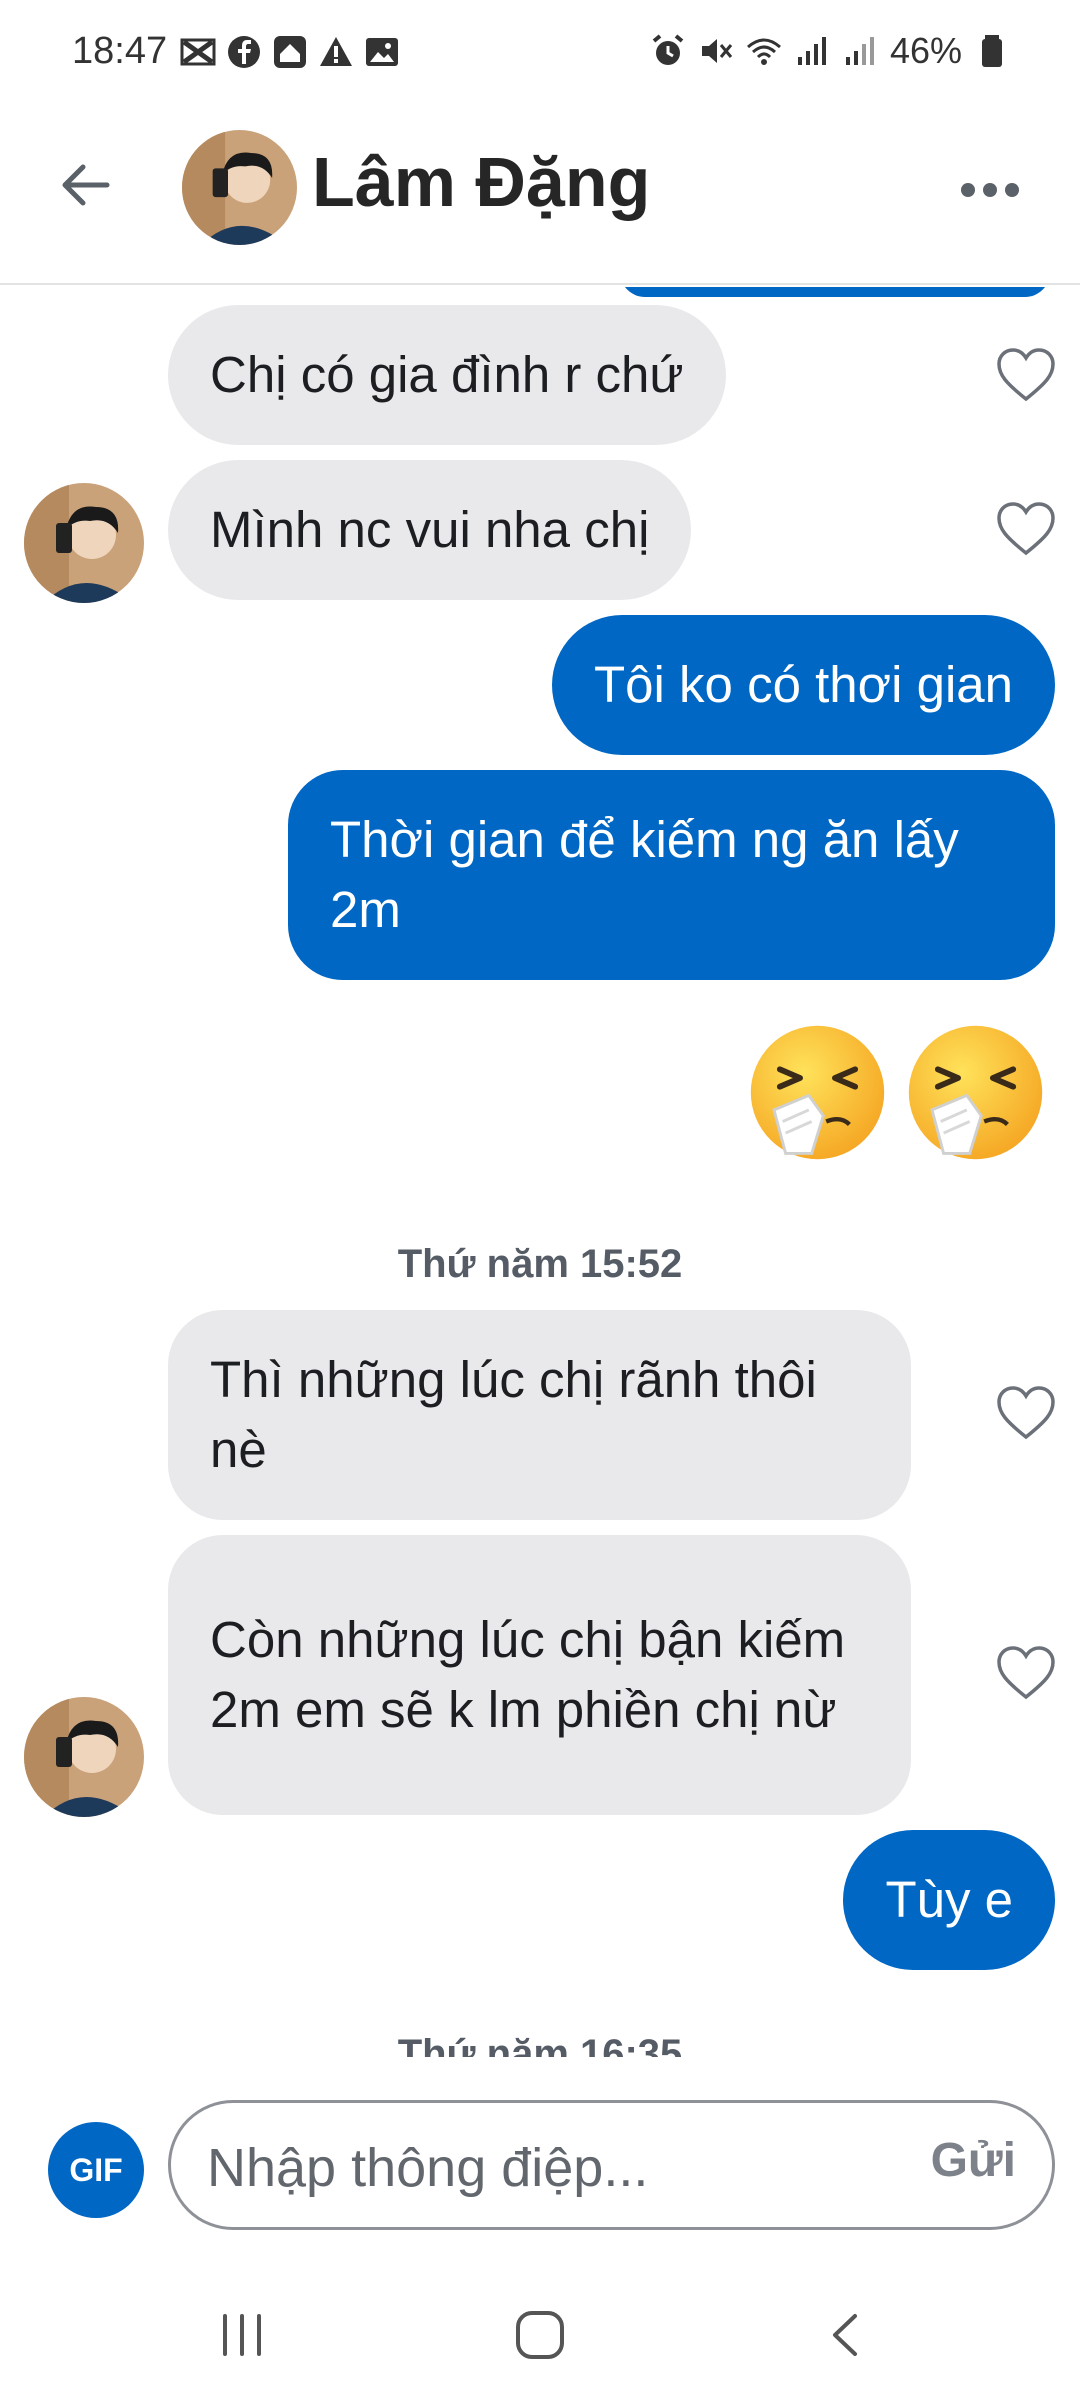 Image resolution: width=1080 pixels, height=2400 pixels. Describe the element at coordinates (540, 50) in the screenshot. I see `status-bar: 18:47 46%` at that location.